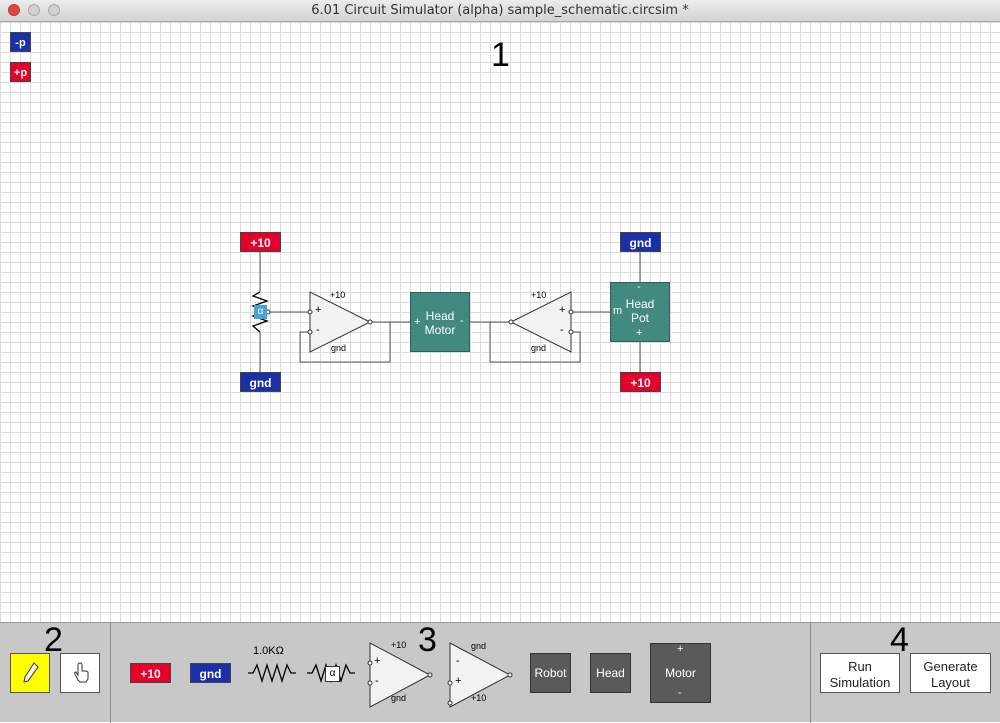 This screenshot has width=1000, height=723. I want to click on supply-plus10-right: +10, so click(640, 382).